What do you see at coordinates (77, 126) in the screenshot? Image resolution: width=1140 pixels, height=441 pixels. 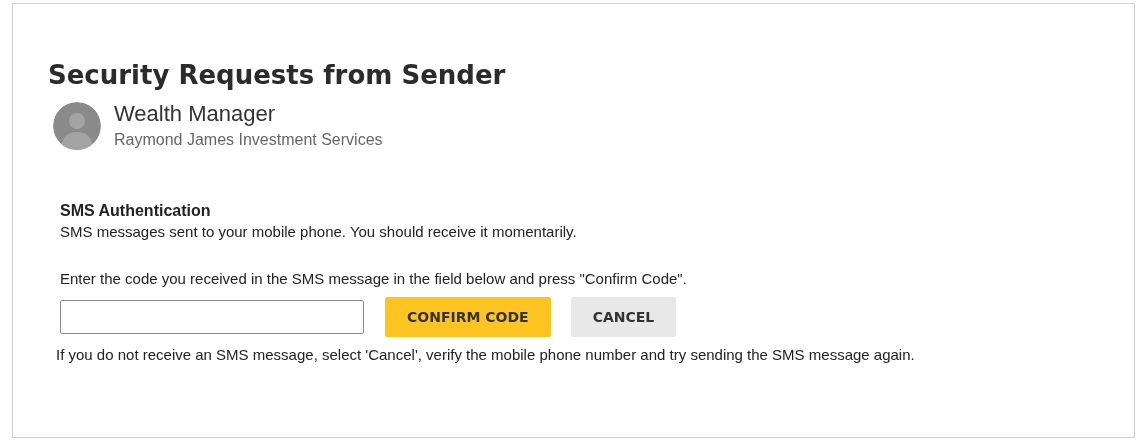 I see `avatar-icon` at bounding box center [77, 126].